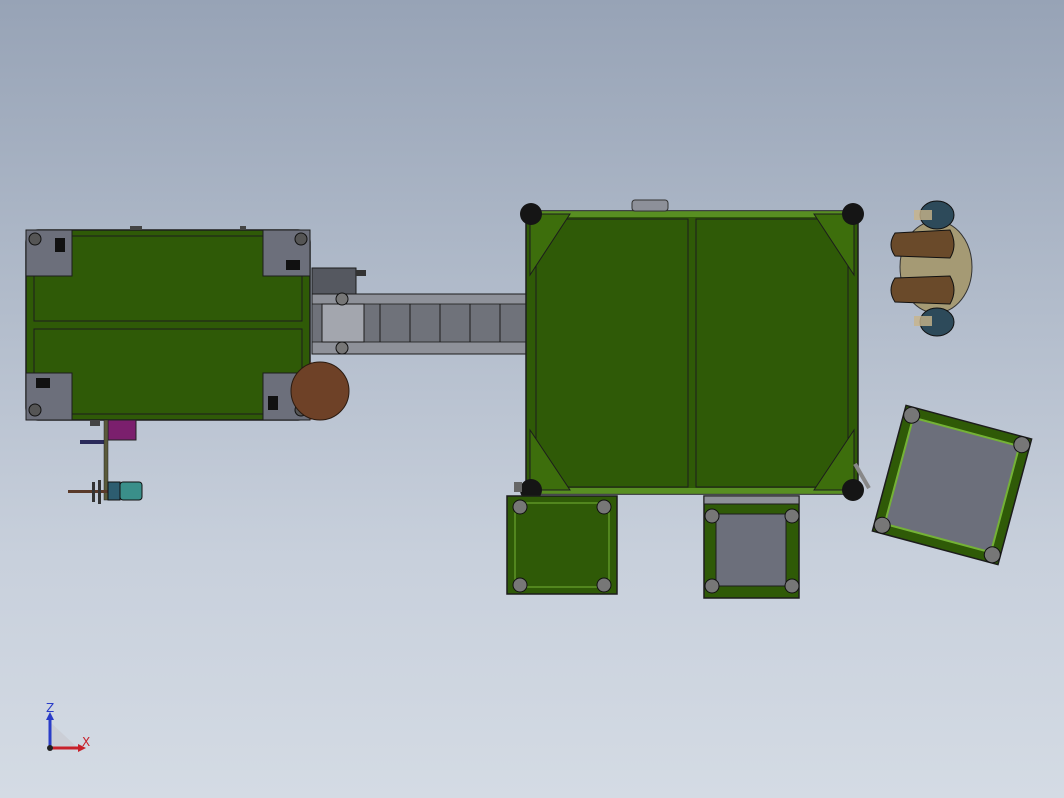 The height and width of the screenshot is (798, 1064). What do you see at coordinates (50, 708) in the screenshot?
I see `z-axis-label: Z` at bounding box center [50, 708].